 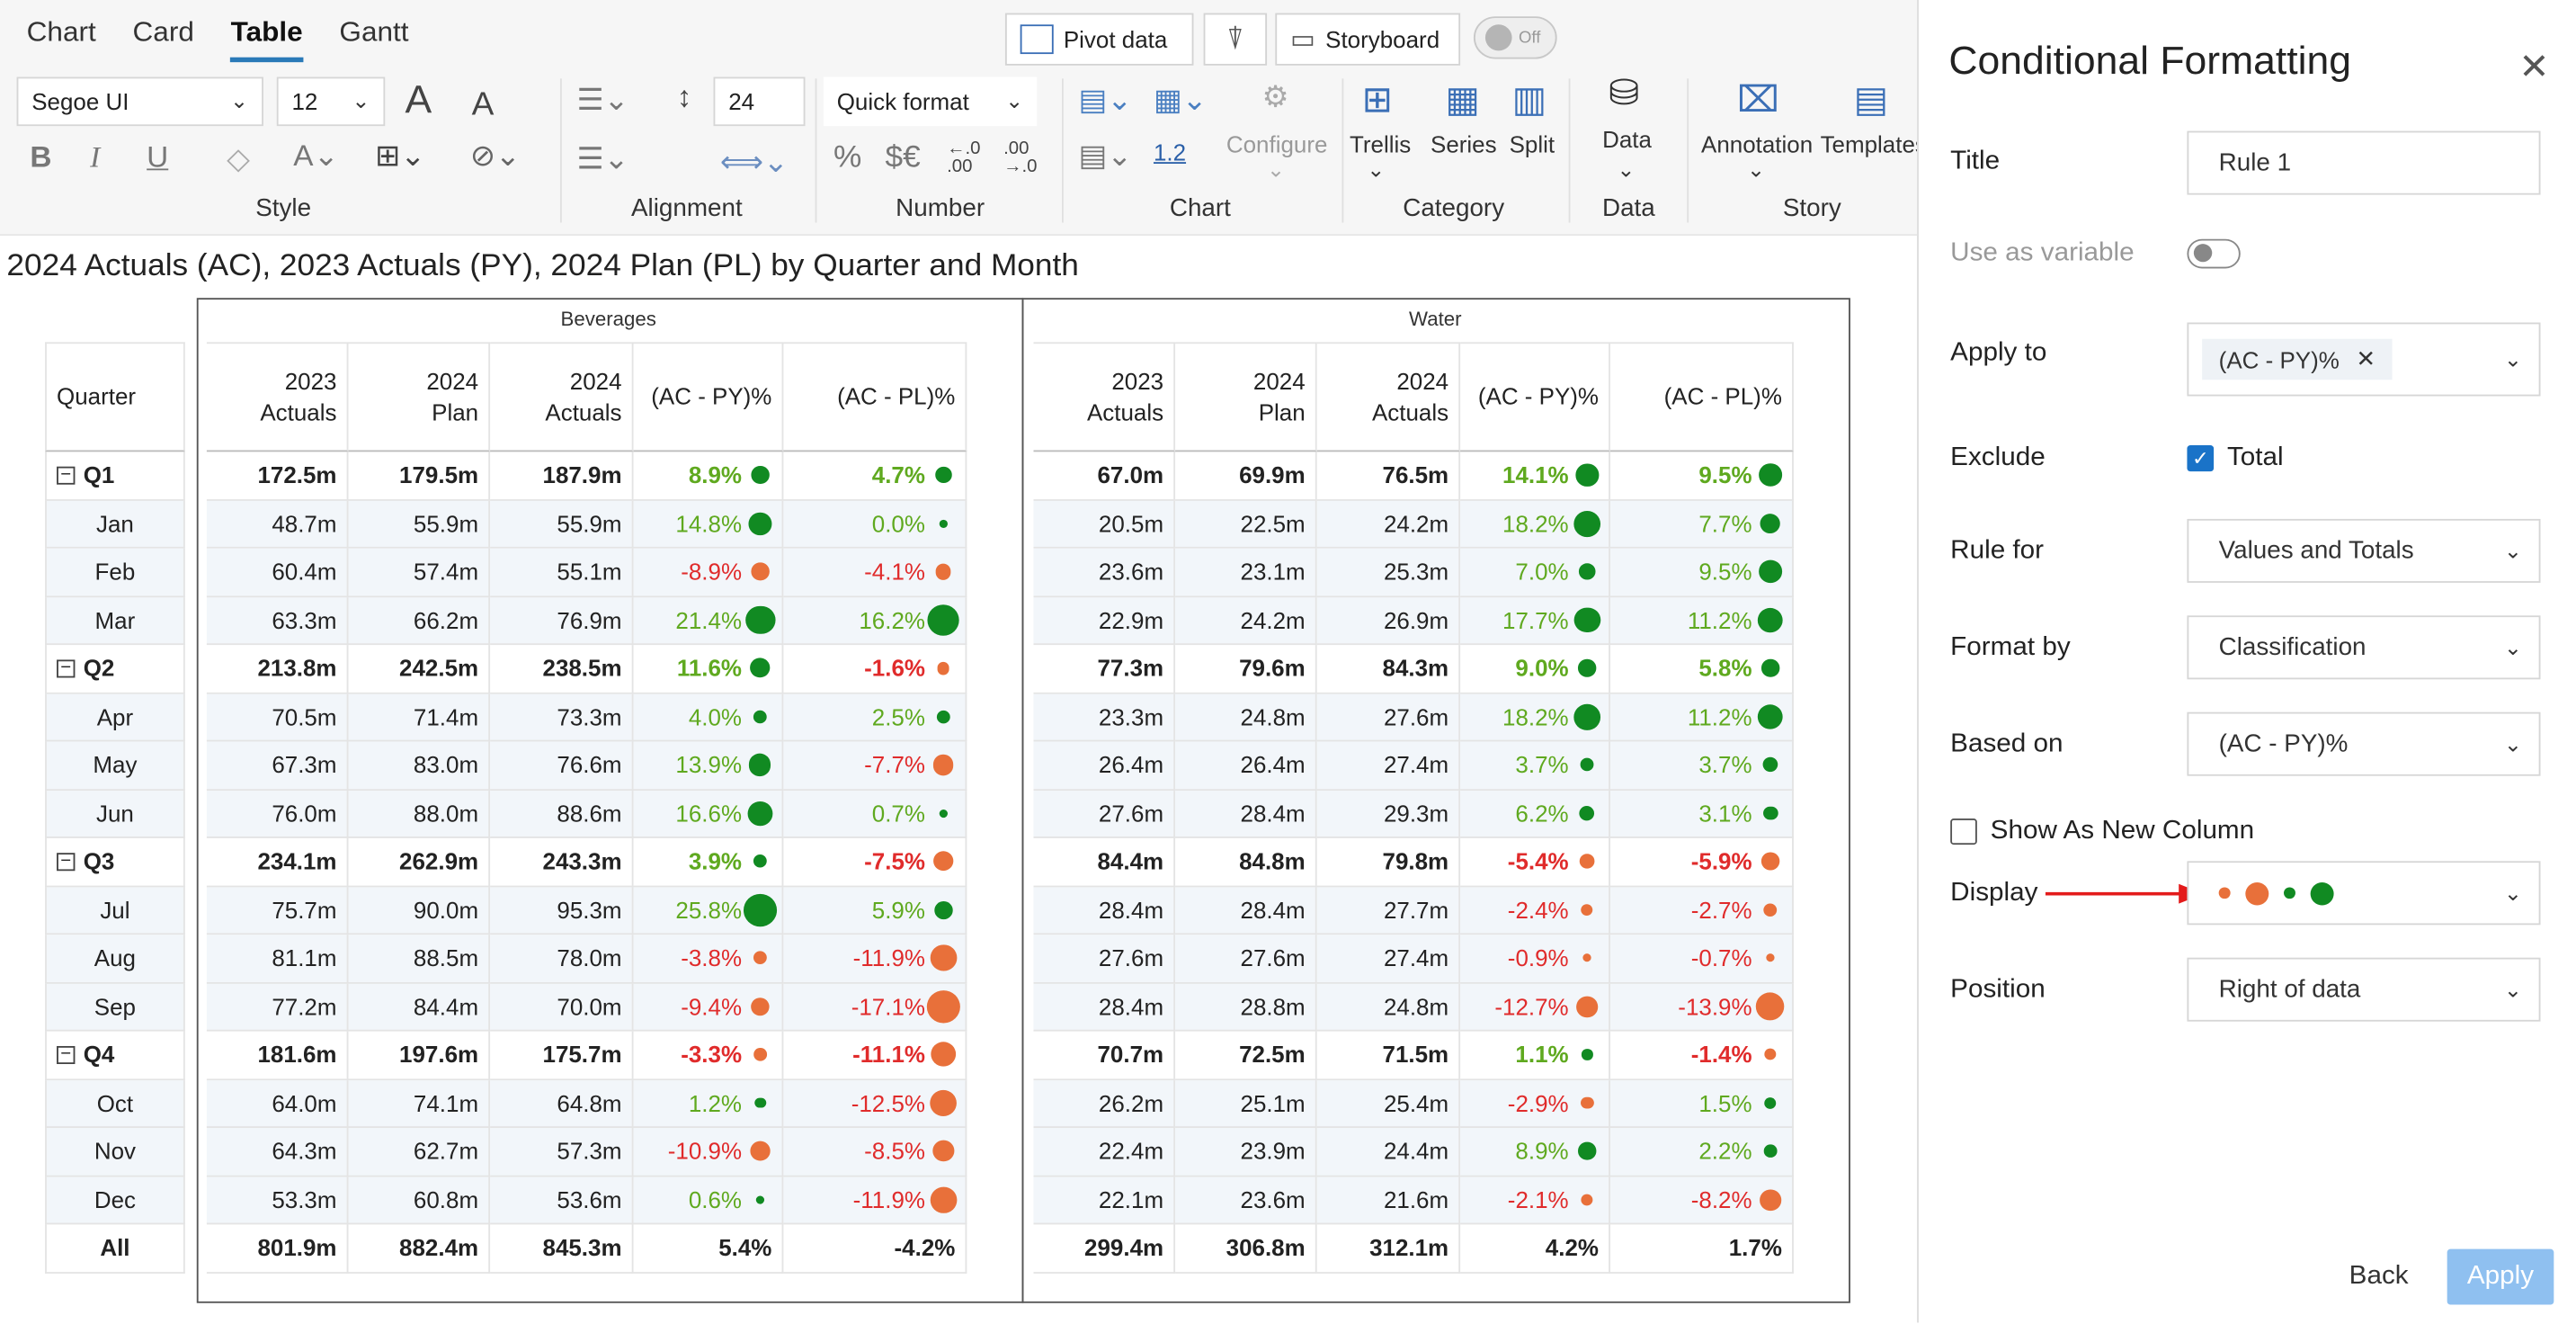 What do you see at coordinates (1099, 40) in the screenshot?
I see `pivot-data-button: Pivot data` at bounding box center [1099, 40].